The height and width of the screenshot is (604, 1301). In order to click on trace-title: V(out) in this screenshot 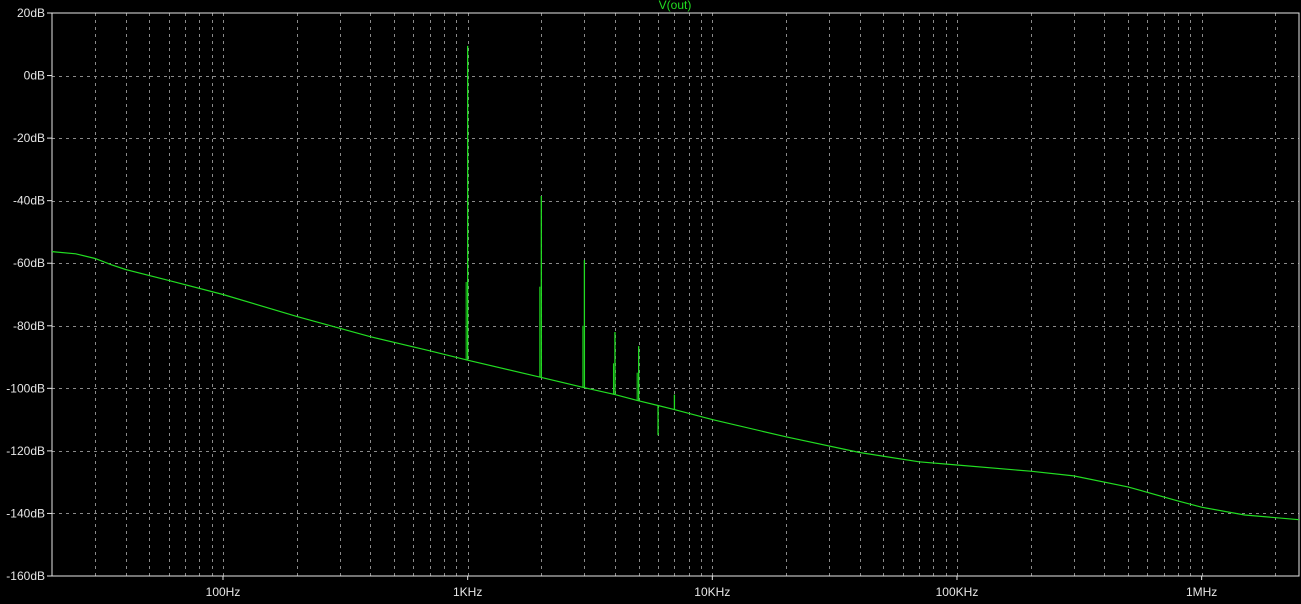, I will do `click(675, 6)`.